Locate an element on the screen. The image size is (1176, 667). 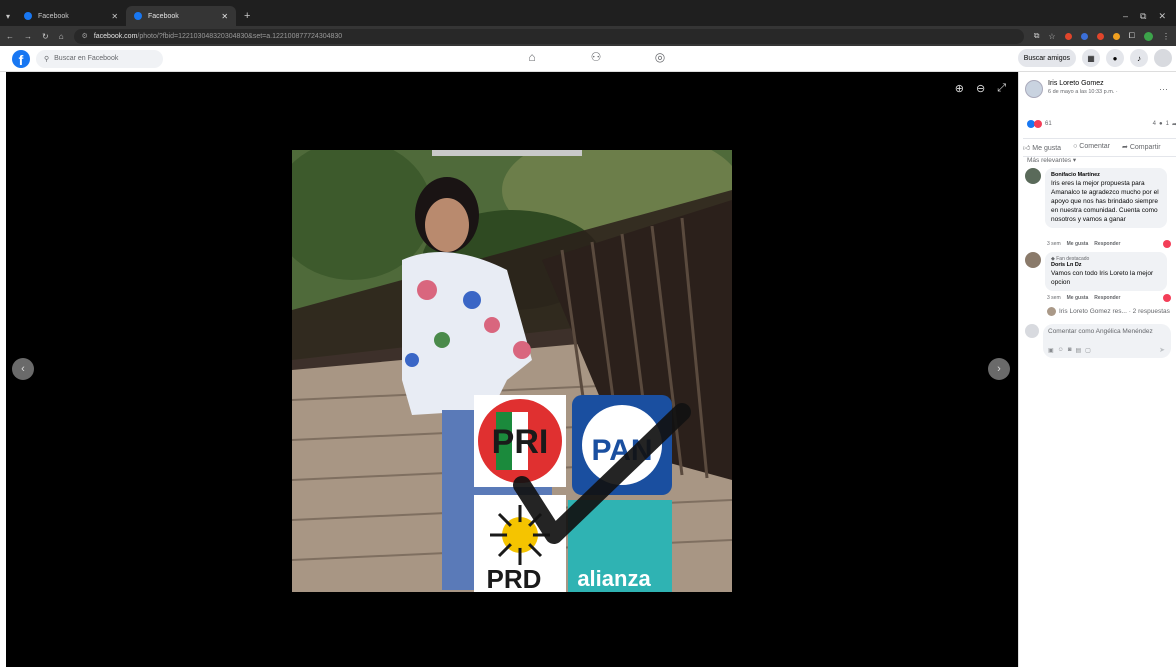
pri-logo-text: PRI is located at coordinates (520, 442).